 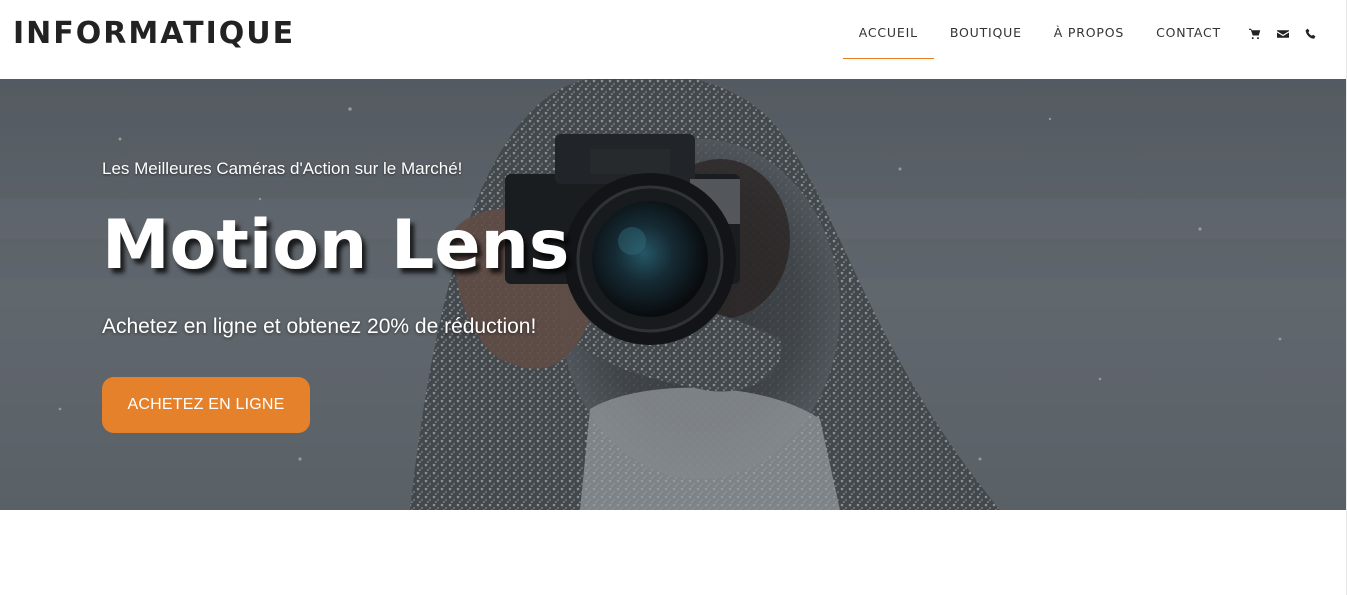 What do you see at coordinates (1089, 33) in the screenshot?
I see `nav-item-a-propos: À PROPOS` at bounding box center [1089, 33].